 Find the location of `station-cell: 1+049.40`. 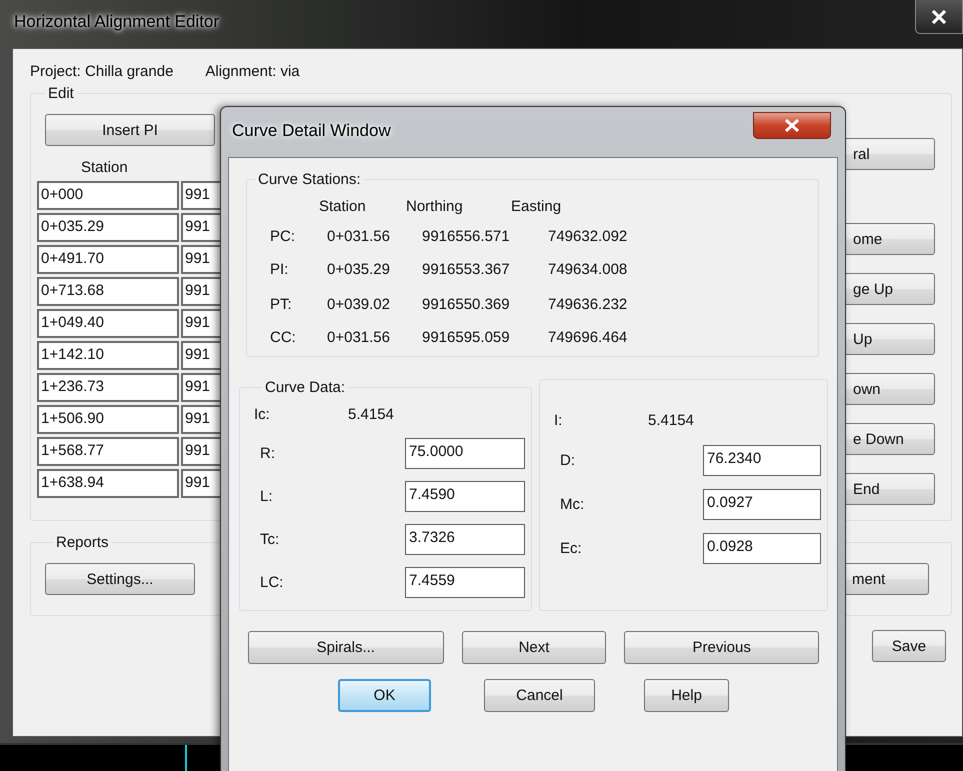

station-cell: 1+049.40 is located at coordinates (108, 323).